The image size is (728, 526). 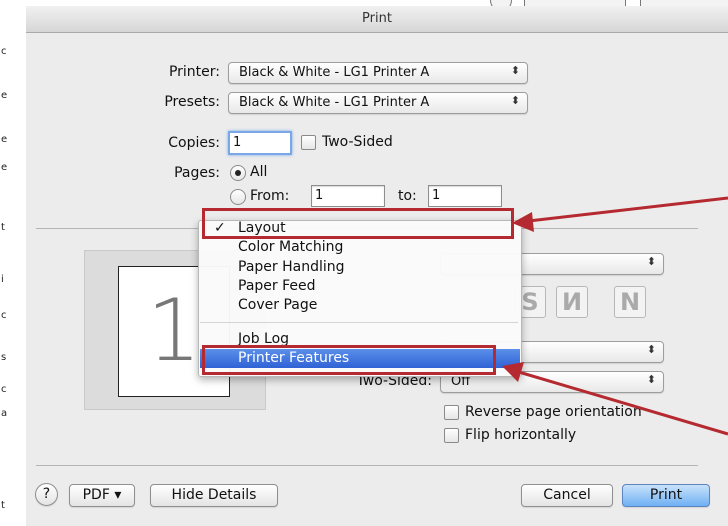 What do you see at coordinates (349, 360) in the screenshot?
I see `annotation-box-printer-features` at bounding box center [349, 360].